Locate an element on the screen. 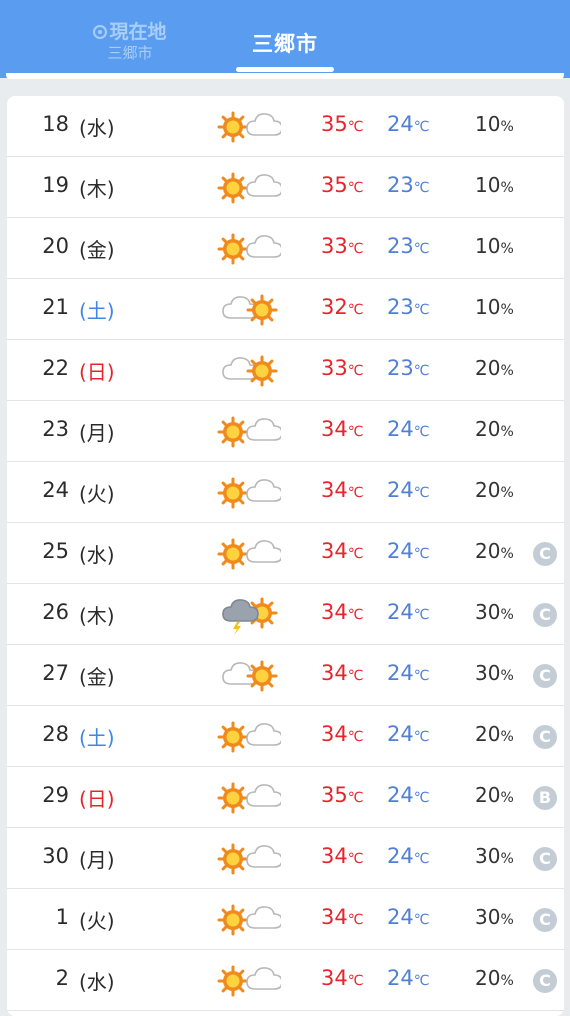 The width and height of the screenshot is (570, 1016). day-of-week: (土) is located at coordinates (97, 311).